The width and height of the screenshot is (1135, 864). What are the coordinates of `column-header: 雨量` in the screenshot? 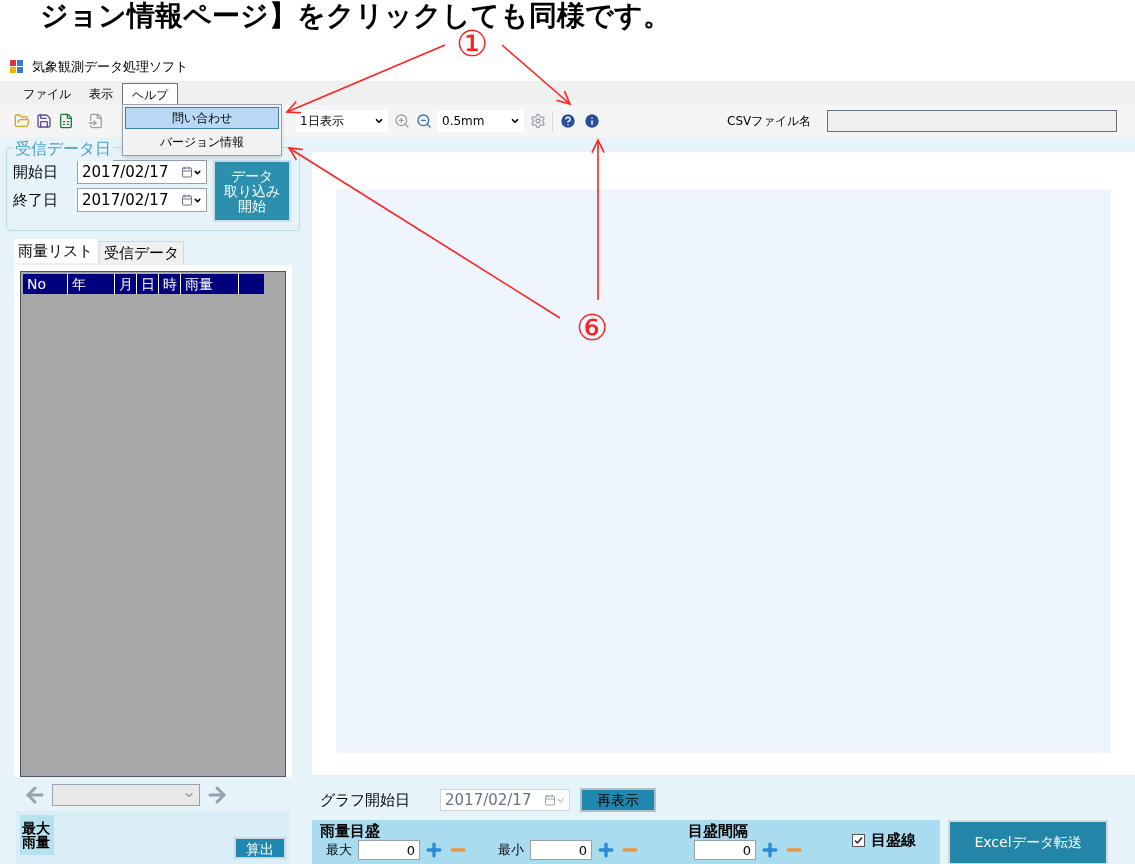 It's located at (210, 284).